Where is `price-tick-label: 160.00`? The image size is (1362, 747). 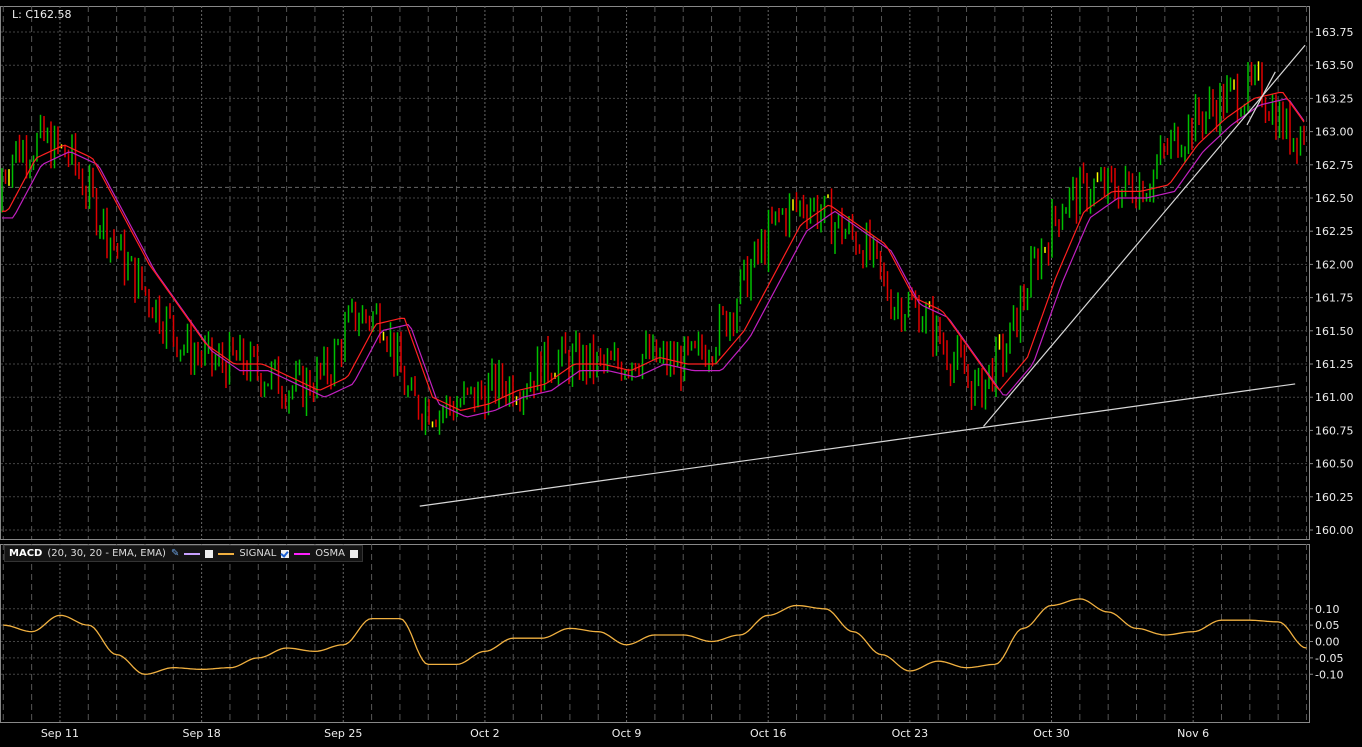
price-tick-label: 160.00 is located at coordinates (1334, 530).